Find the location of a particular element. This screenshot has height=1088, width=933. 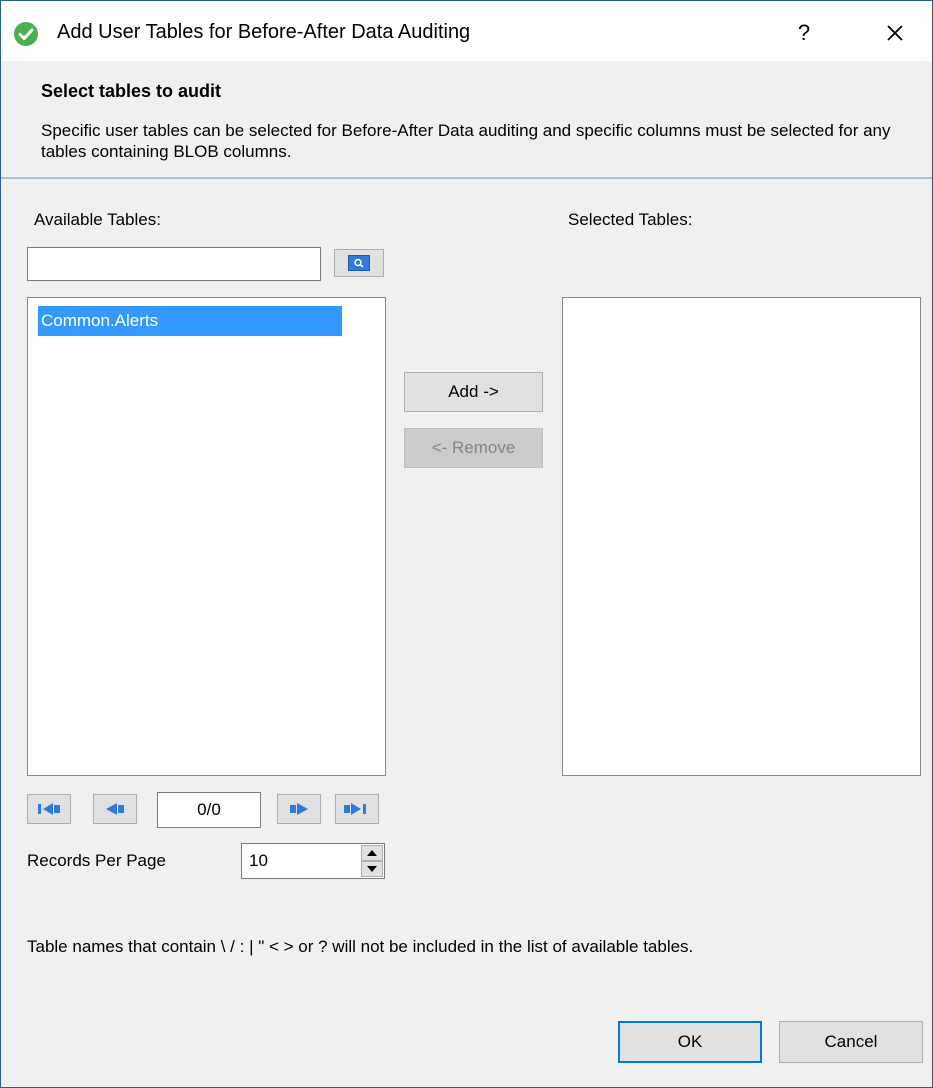

first-page-button is located at coordinates (49, 809).